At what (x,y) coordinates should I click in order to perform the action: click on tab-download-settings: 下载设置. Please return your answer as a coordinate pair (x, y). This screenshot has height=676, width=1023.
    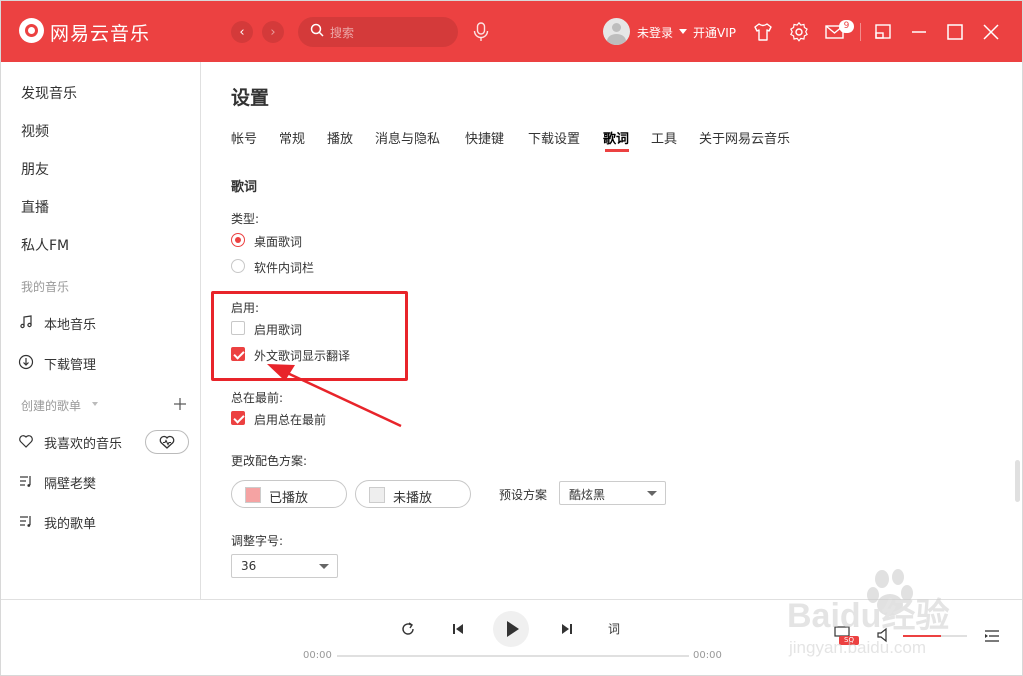
    Looking at the image, I should click on (554, 137).